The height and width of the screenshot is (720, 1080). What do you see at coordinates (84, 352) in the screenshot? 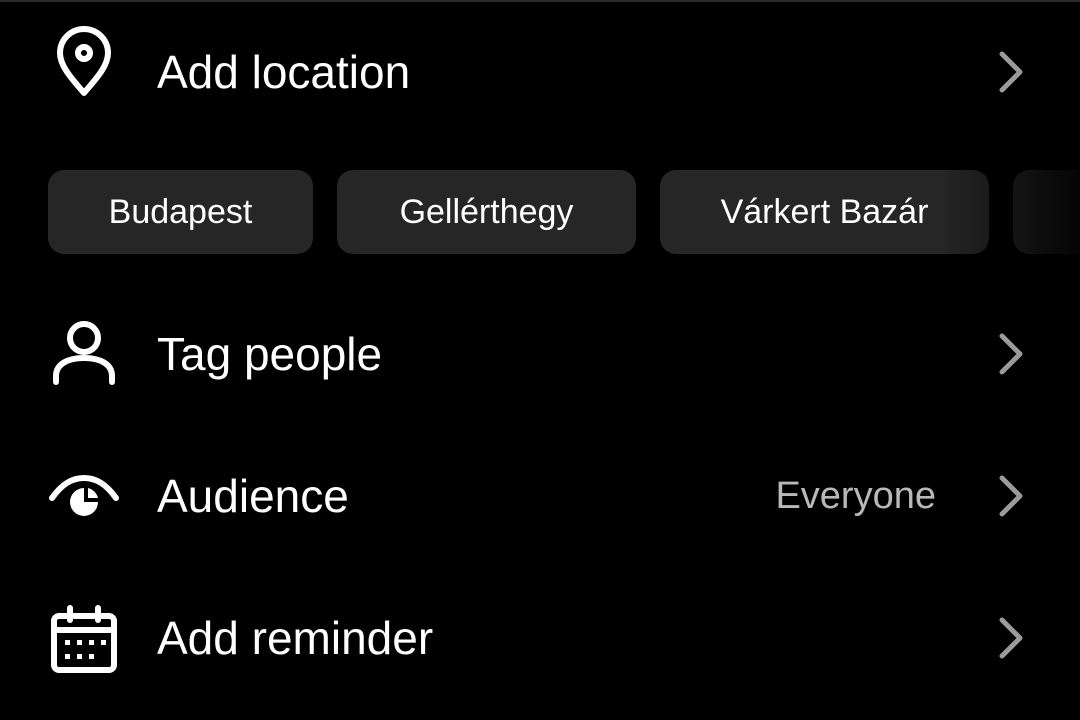
I see `person-icon` at bounding box center [84, 352].